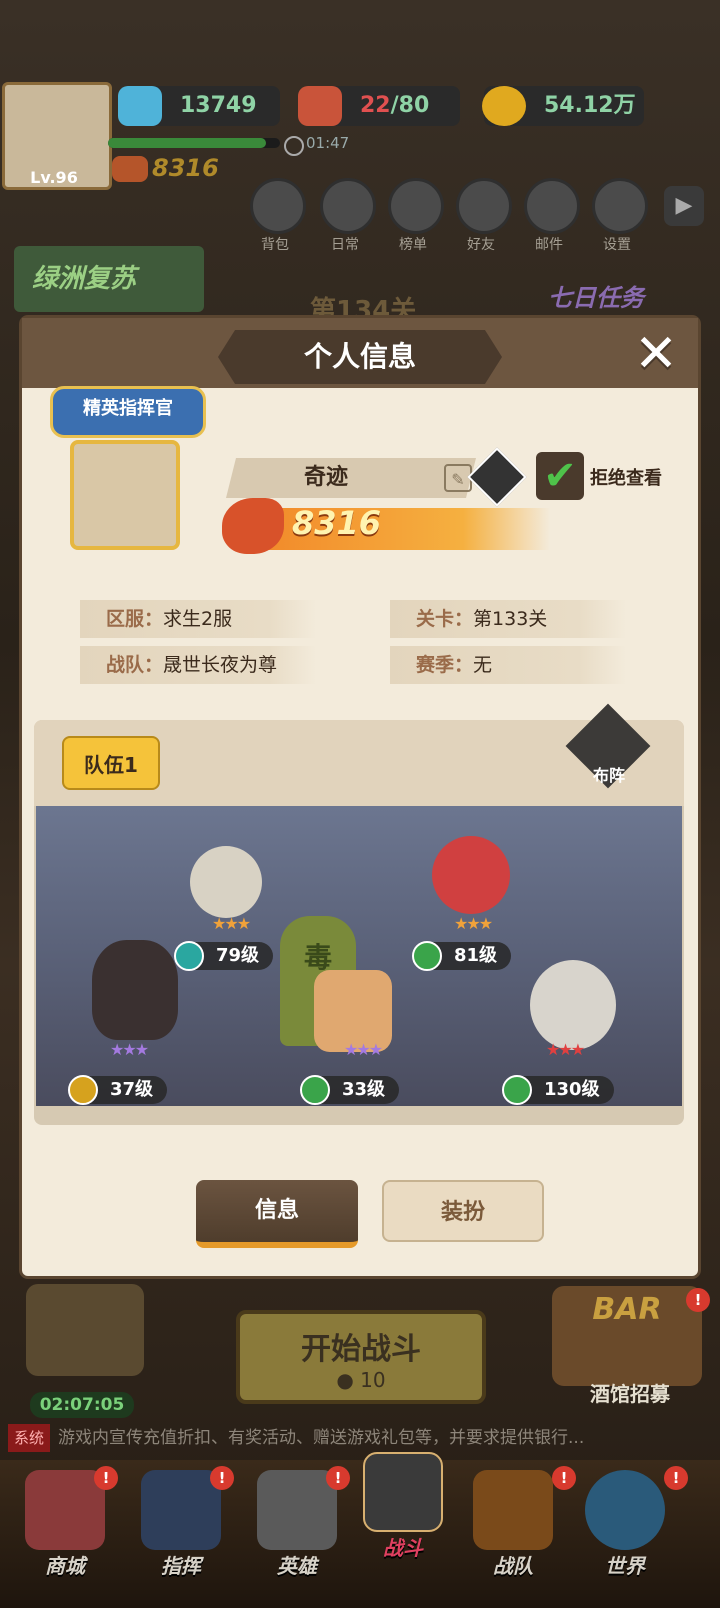 Image resolution: width=720 pixels, height=1608 pixels. What do you see at coordinates (187, 143) in the screenshot?
I see `exp-bar-fill` at bounding box center [187, 143].